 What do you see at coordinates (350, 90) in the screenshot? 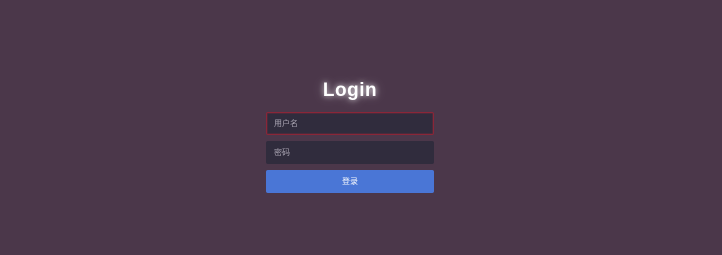
I see `login-title: Login` at bounding box center [350, 90].